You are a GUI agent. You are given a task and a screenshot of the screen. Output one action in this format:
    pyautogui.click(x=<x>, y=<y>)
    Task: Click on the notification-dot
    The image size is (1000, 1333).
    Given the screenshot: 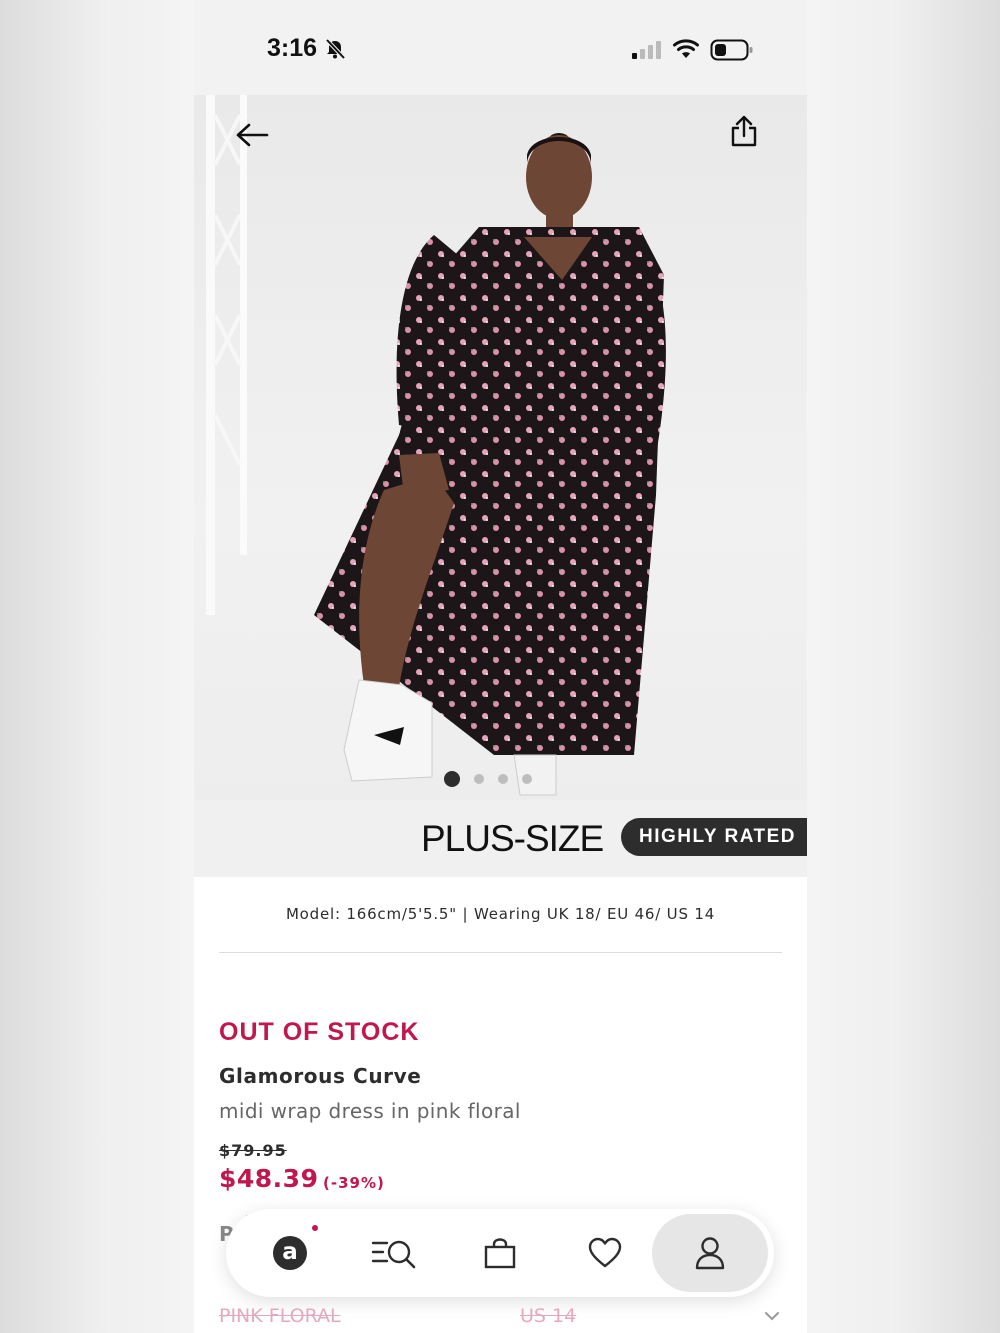 What is the action you would take?
    pyautogui.click(x=315, y=1228)
    